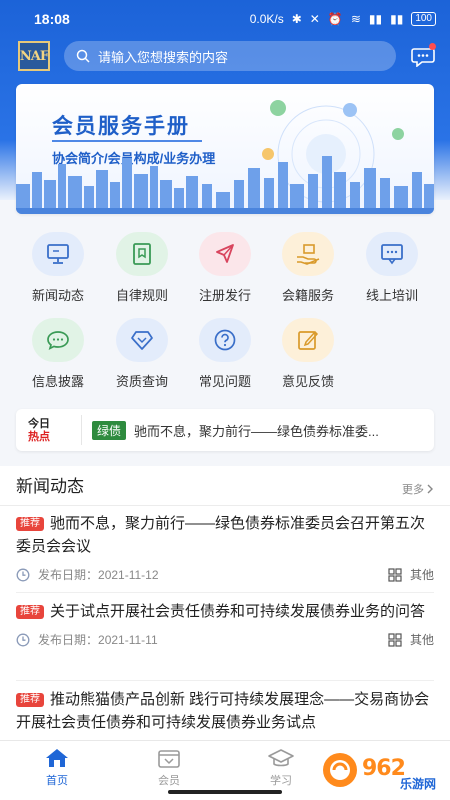 The image size is (450, 800). What do you see at coordinates (238, 611) in the screenshot?
I see `news-title-text: 关于试点开展社会责任债券和可持续发展债券业务的问答` at bounding box center [238, 611].